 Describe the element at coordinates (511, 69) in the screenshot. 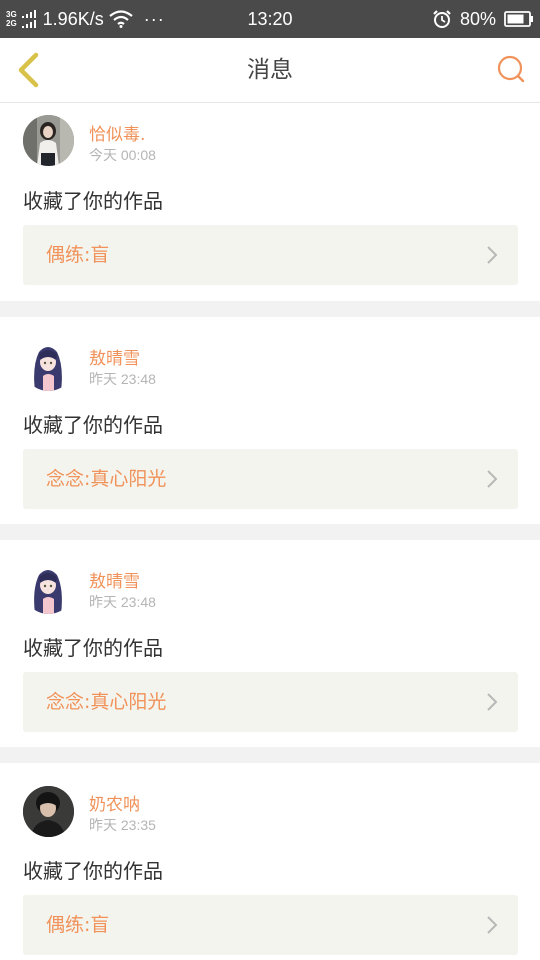

I see `search-icon` at that location.